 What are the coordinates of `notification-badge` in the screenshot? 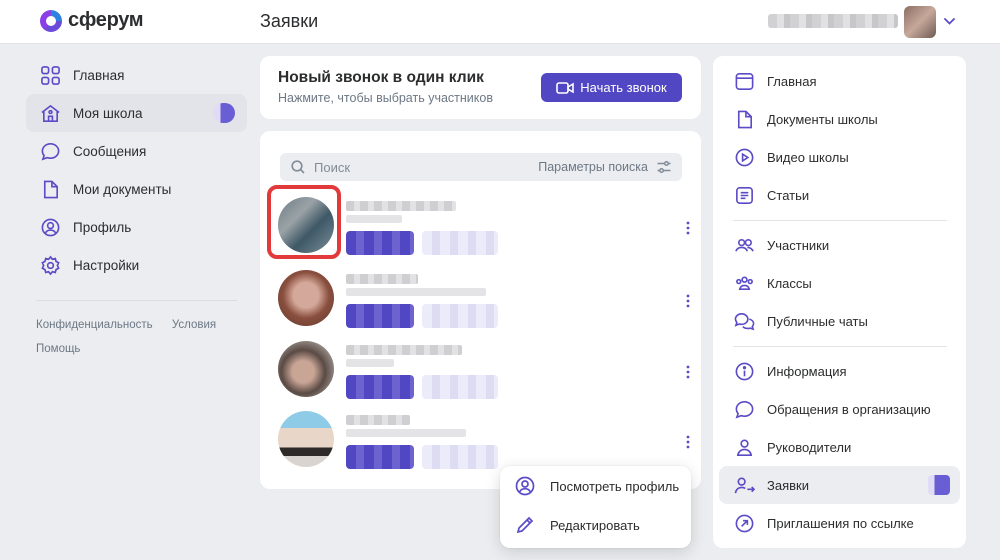 It's located at (224, 113).